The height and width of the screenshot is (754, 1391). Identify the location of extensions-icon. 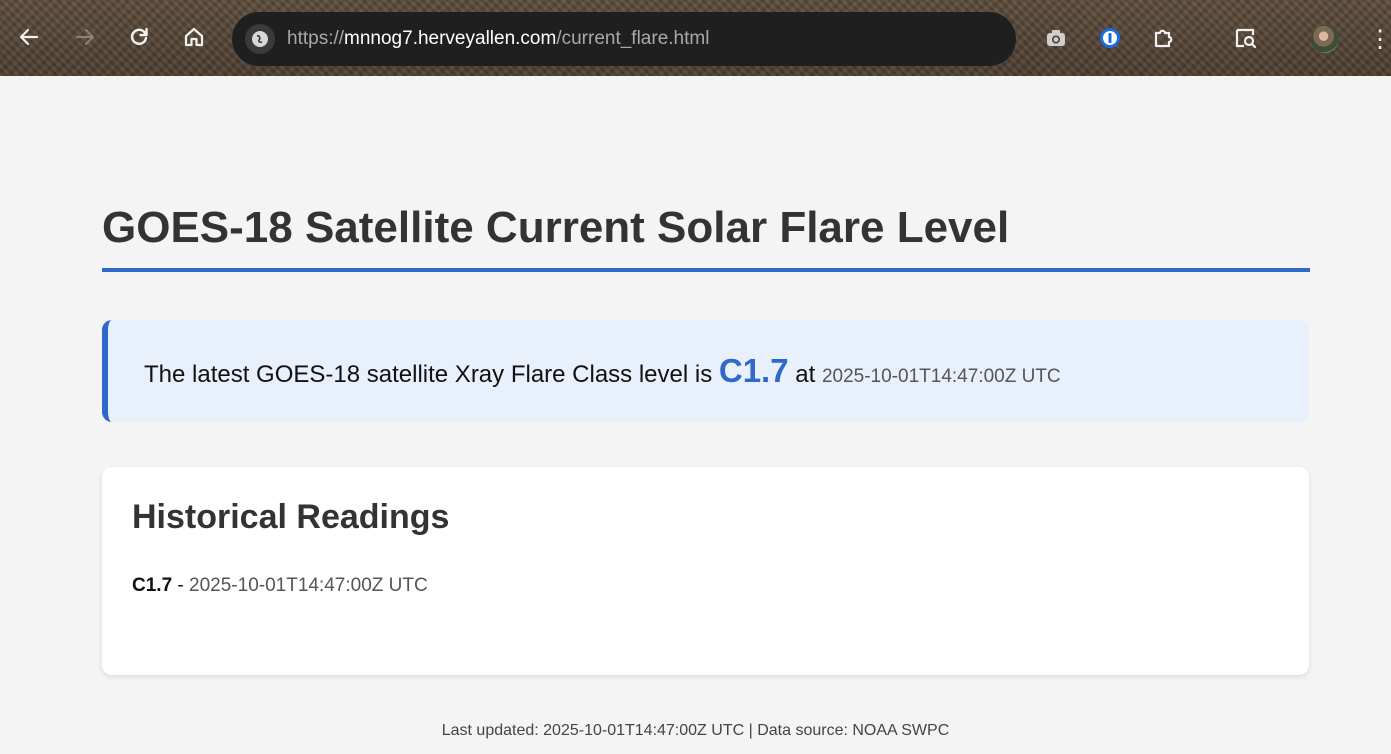
(1163, 38).